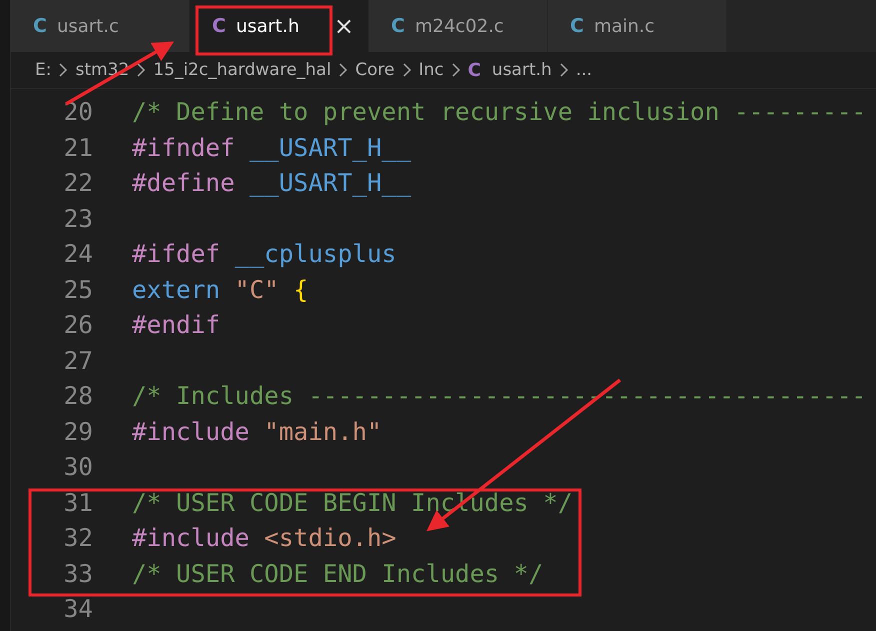  I want to click on code-line: /* Define to prevent recursive inclusion ---------, so click(499, 111).